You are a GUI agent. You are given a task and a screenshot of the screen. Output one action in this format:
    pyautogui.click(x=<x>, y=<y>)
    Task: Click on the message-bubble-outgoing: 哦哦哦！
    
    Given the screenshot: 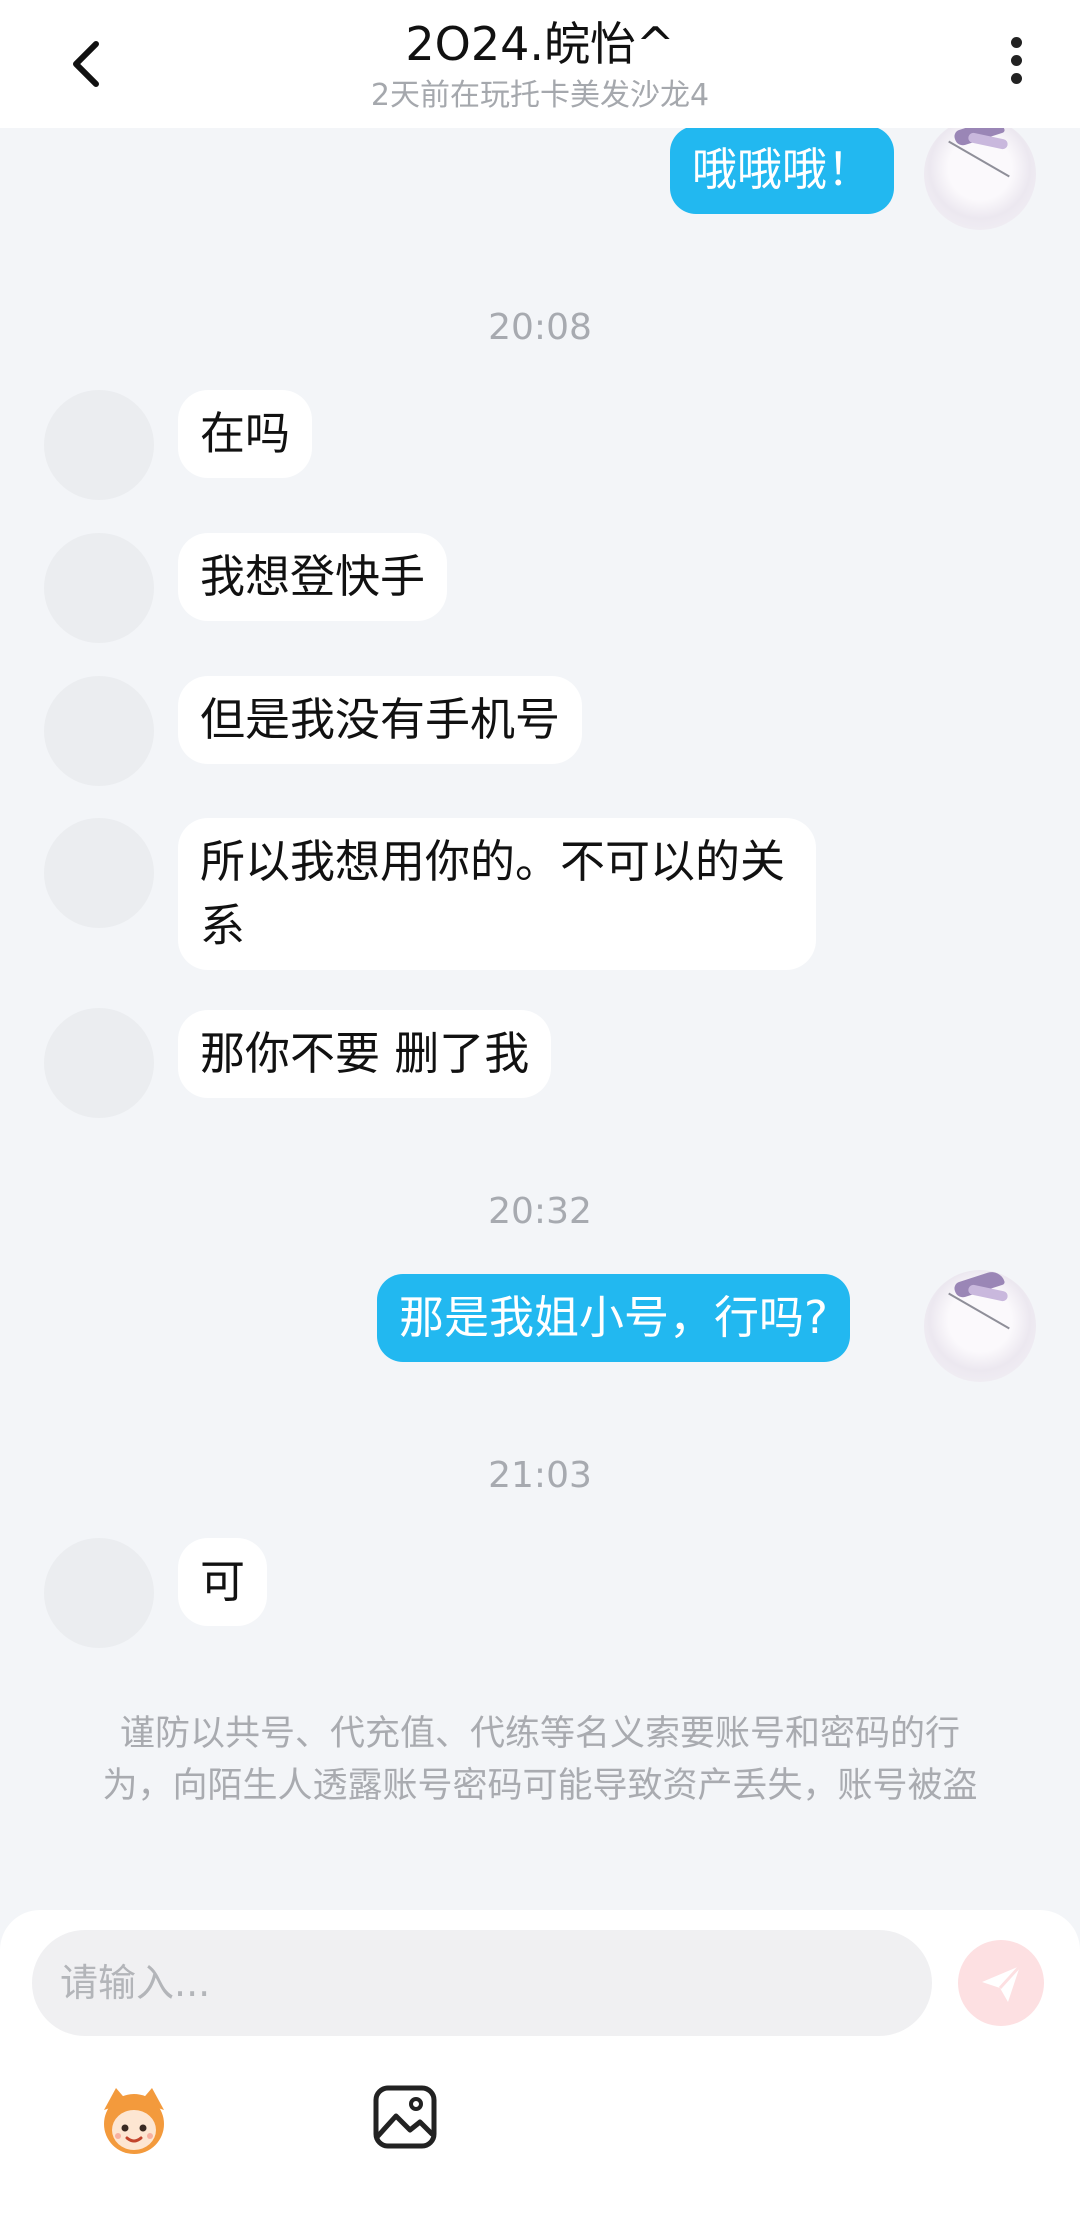 What is the action you would take?
    pyautogui.click(x=782, y=170)
    